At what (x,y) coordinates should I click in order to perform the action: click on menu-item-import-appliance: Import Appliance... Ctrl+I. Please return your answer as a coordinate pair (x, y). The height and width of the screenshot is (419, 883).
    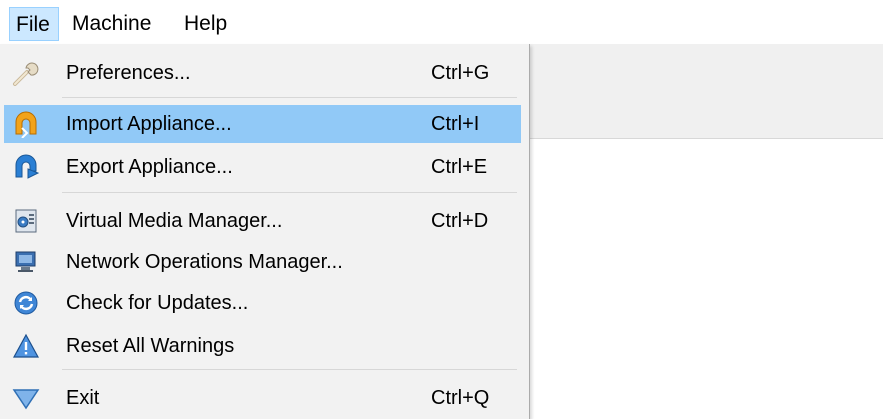
    Looking at the image, I should click on (262, 124).